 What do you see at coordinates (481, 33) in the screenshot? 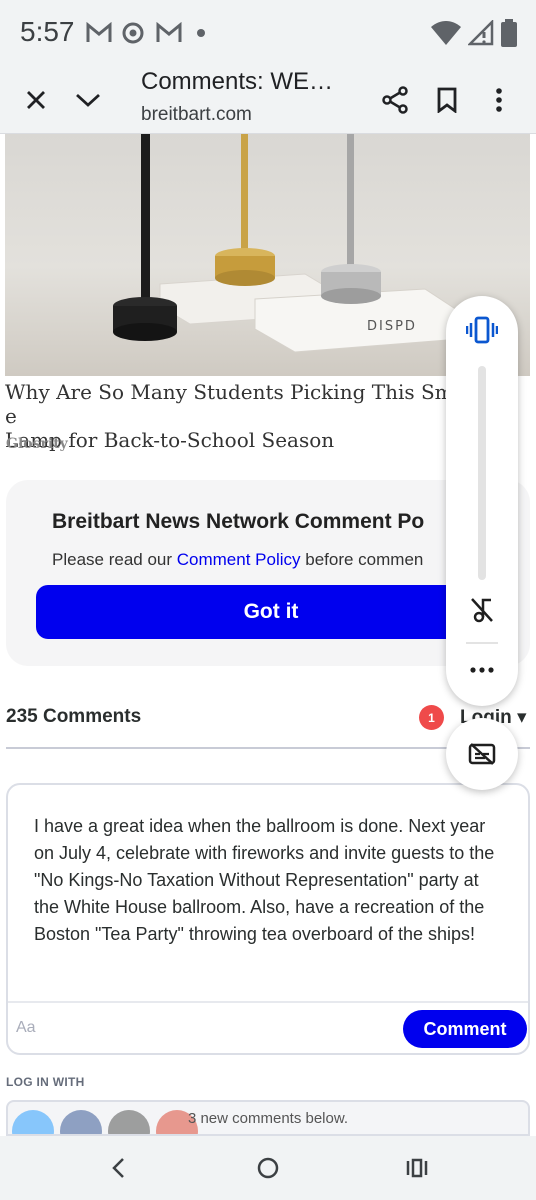
I see `signal-icon` at bounding box center [481, 33].